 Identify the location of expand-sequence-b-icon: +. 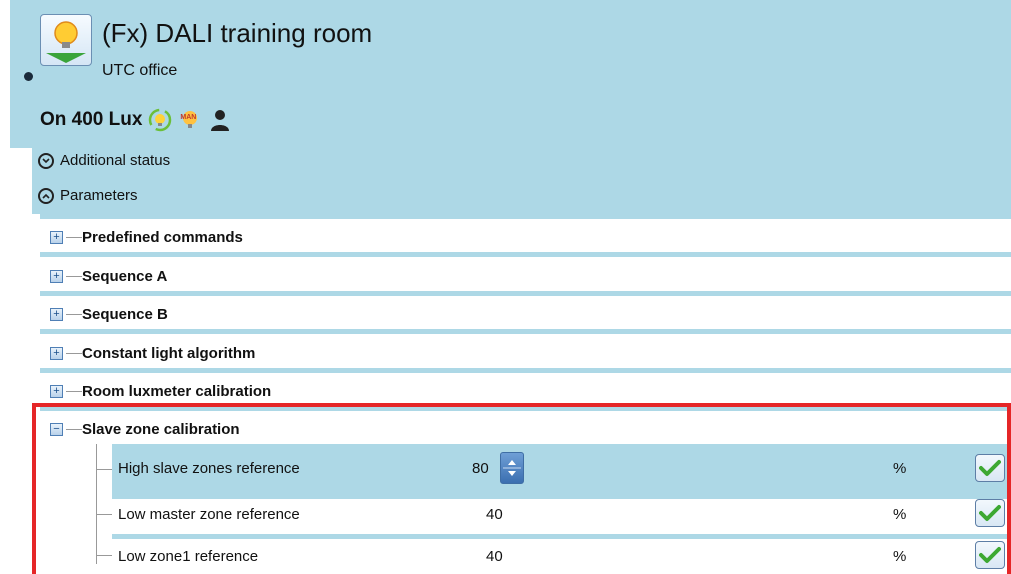
(56, 314).